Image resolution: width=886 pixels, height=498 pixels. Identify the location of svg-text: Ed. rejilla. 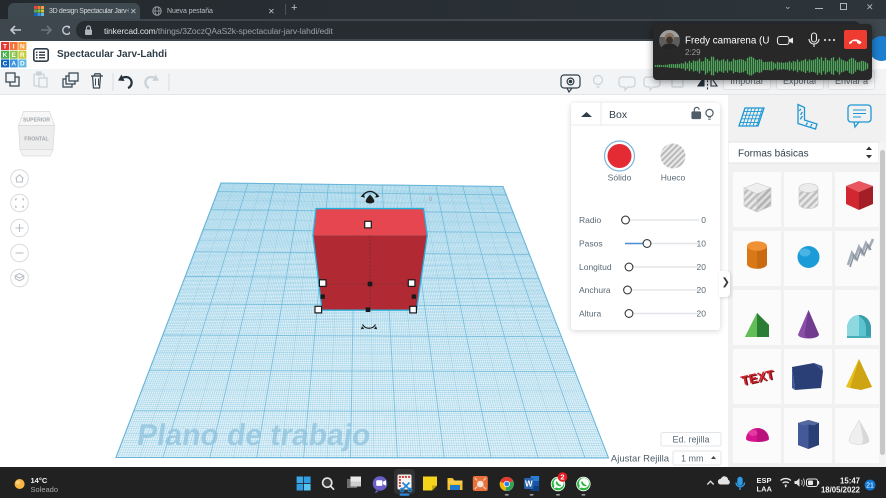
(690, 439).